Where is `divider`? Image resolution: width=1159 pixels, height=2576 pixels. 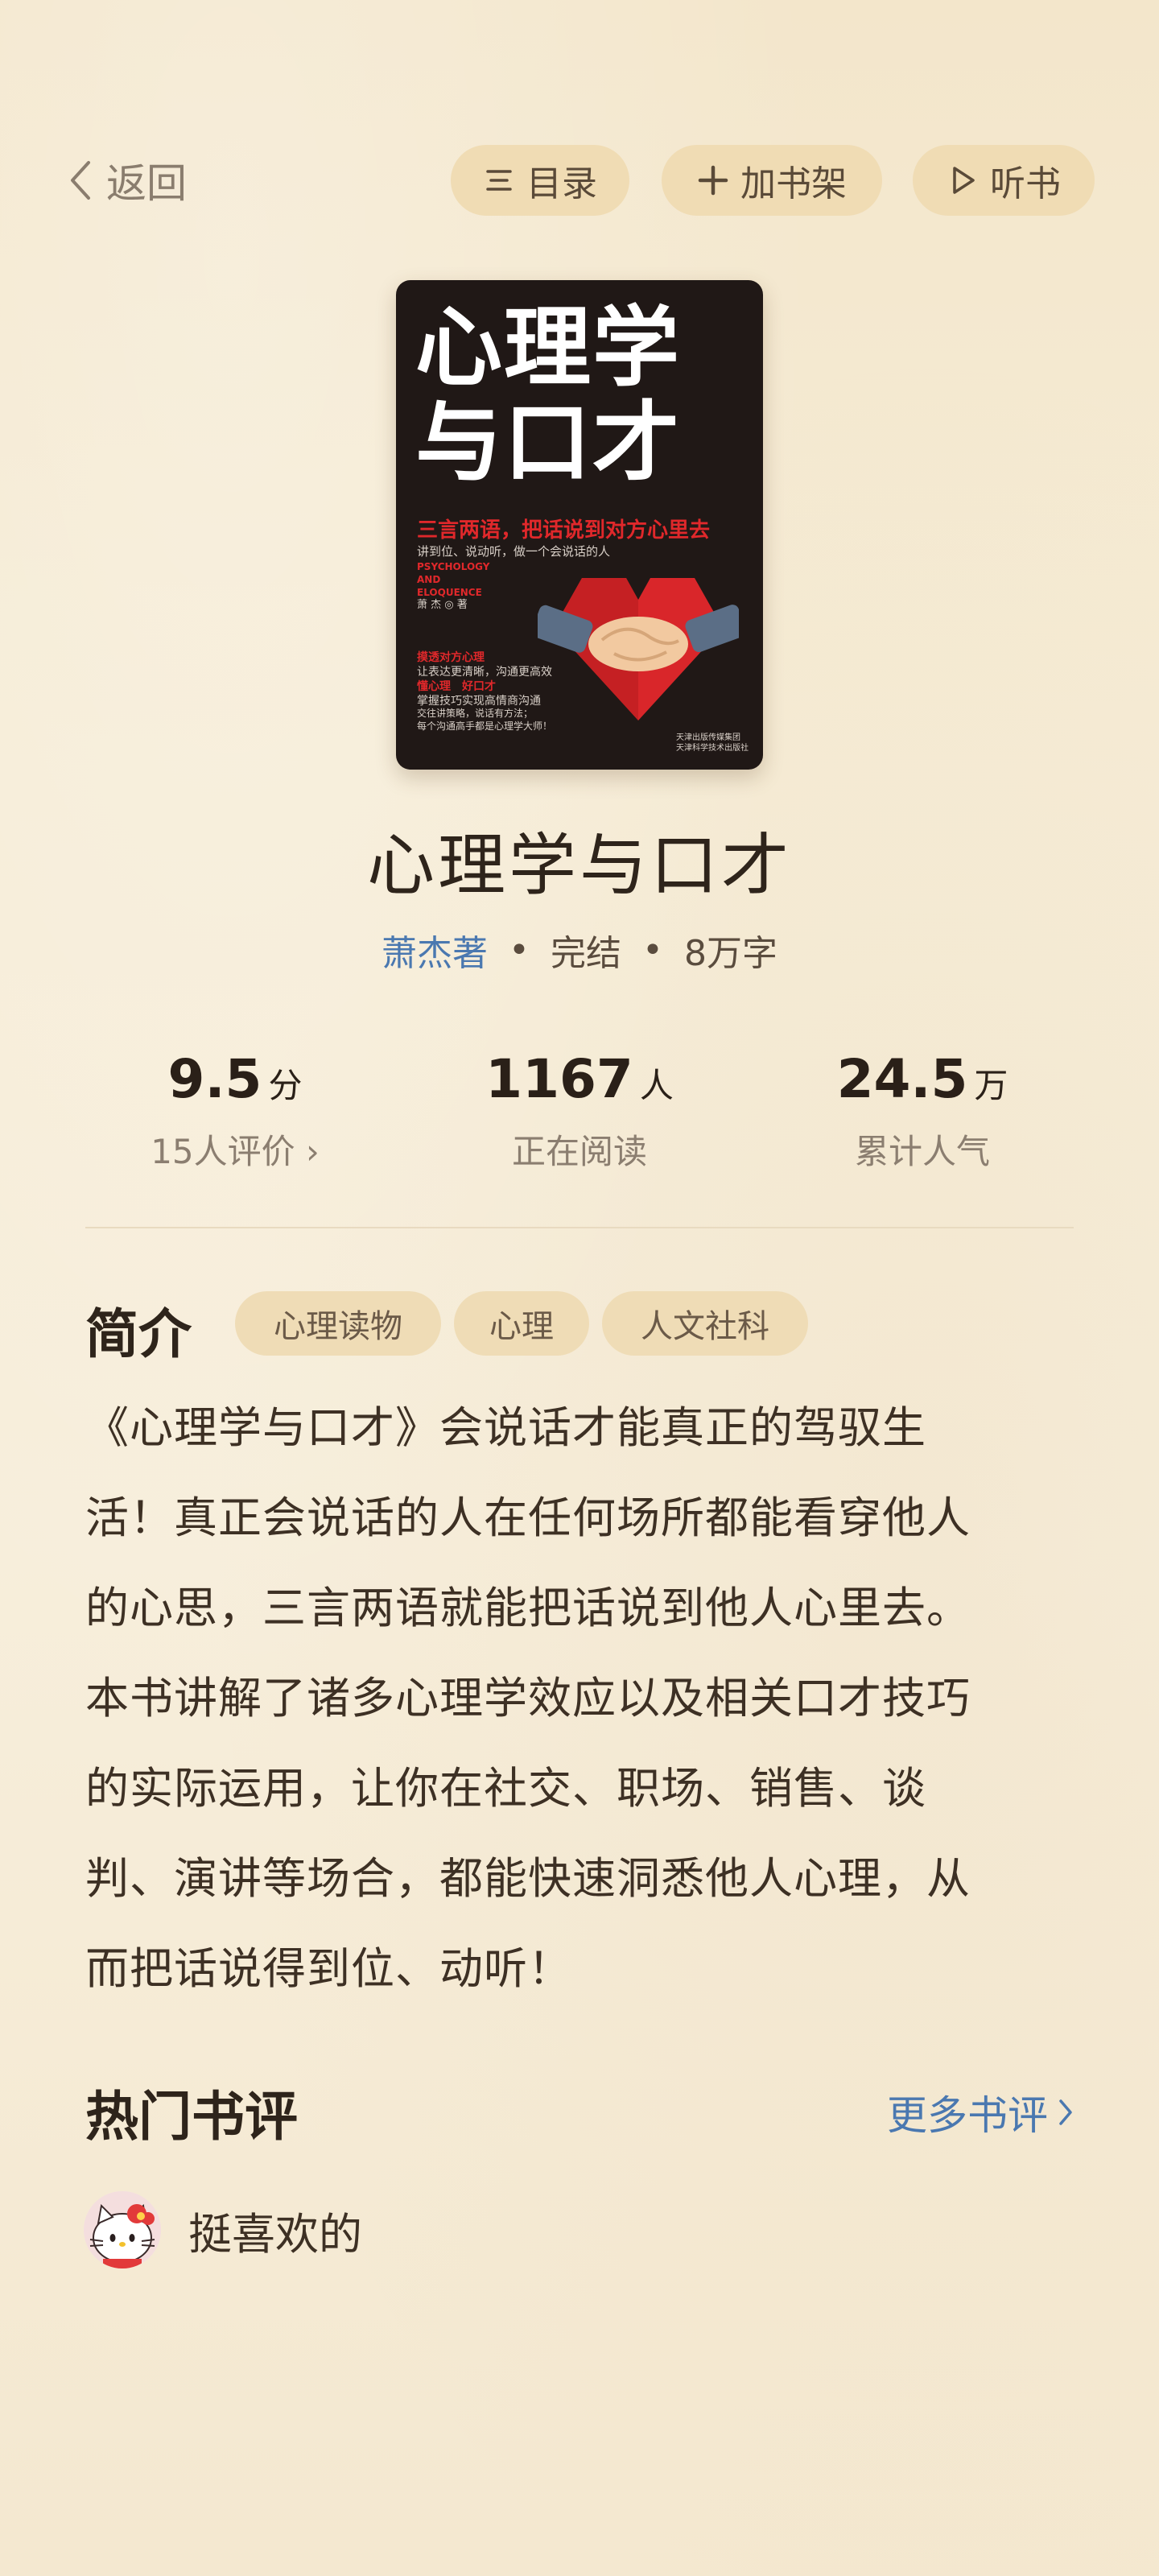 divider is located at coordinates (579, 1227).